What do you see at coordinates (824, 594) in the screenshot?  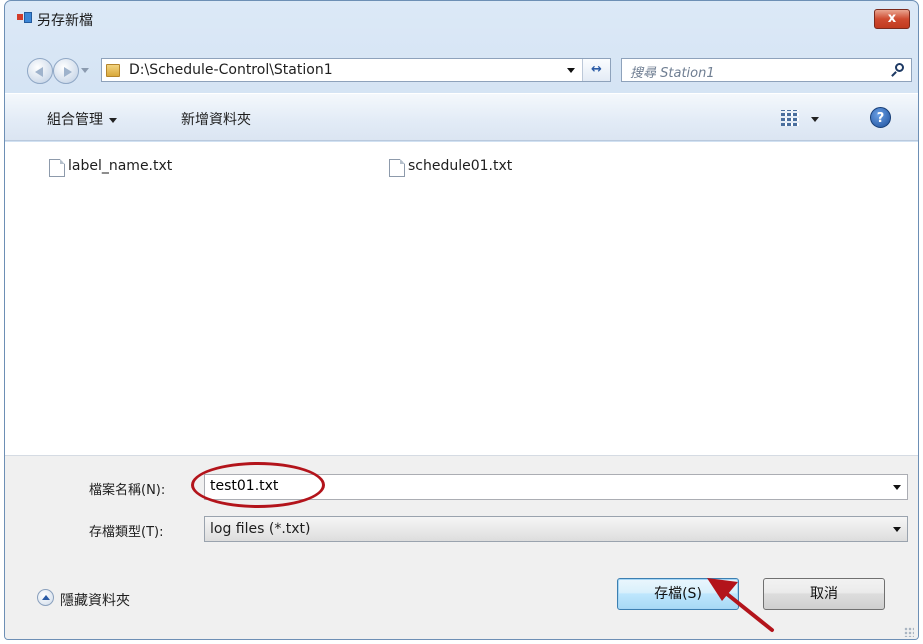 I see `cancel-button: 取消` at bounding box center [824, 594].